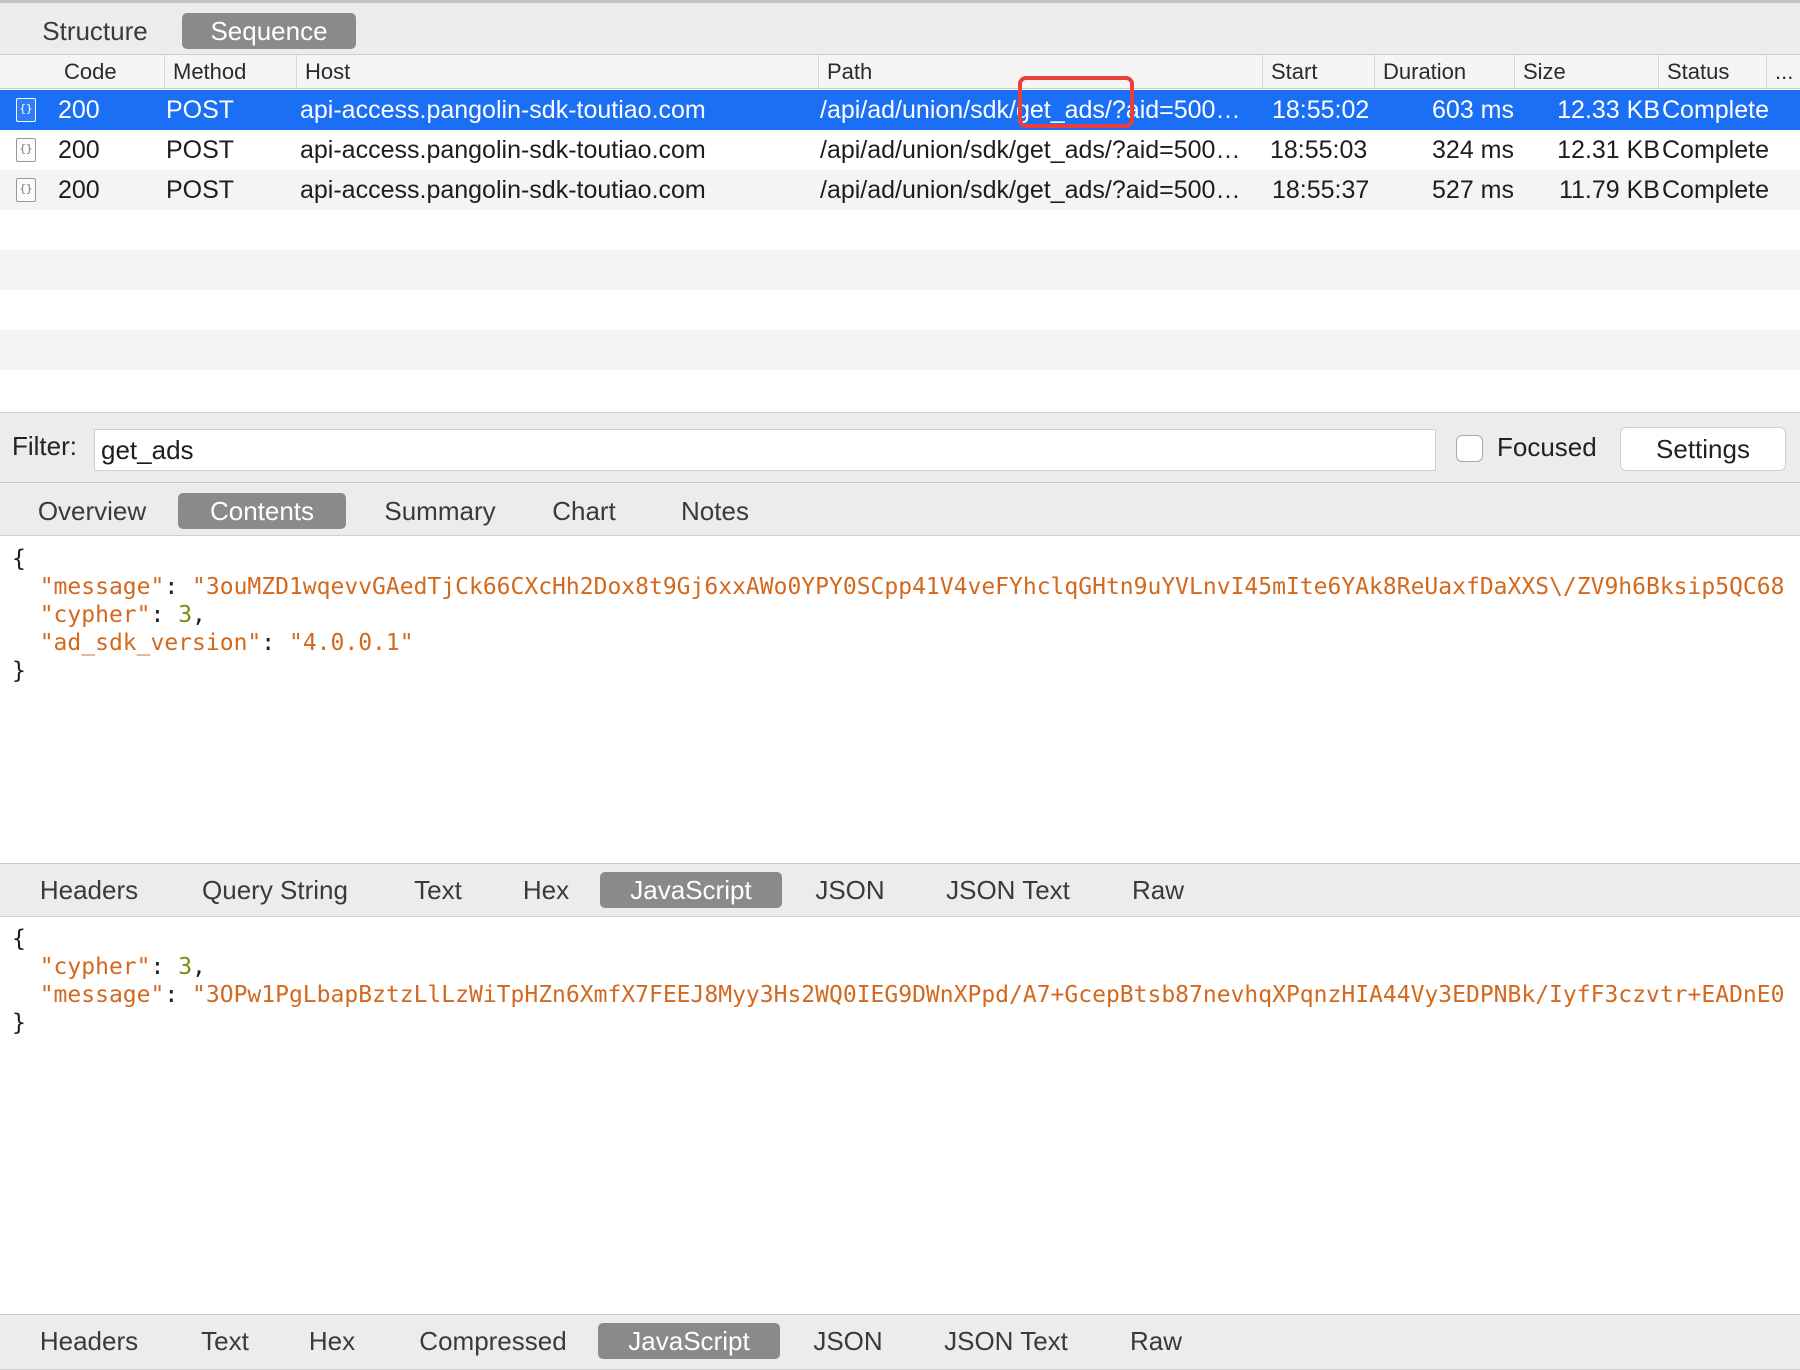  What do you see at coordinates (89, 1341) in the screenshot?
I see `tab-response-headers: Headers` at bounding box center [89, 1341].